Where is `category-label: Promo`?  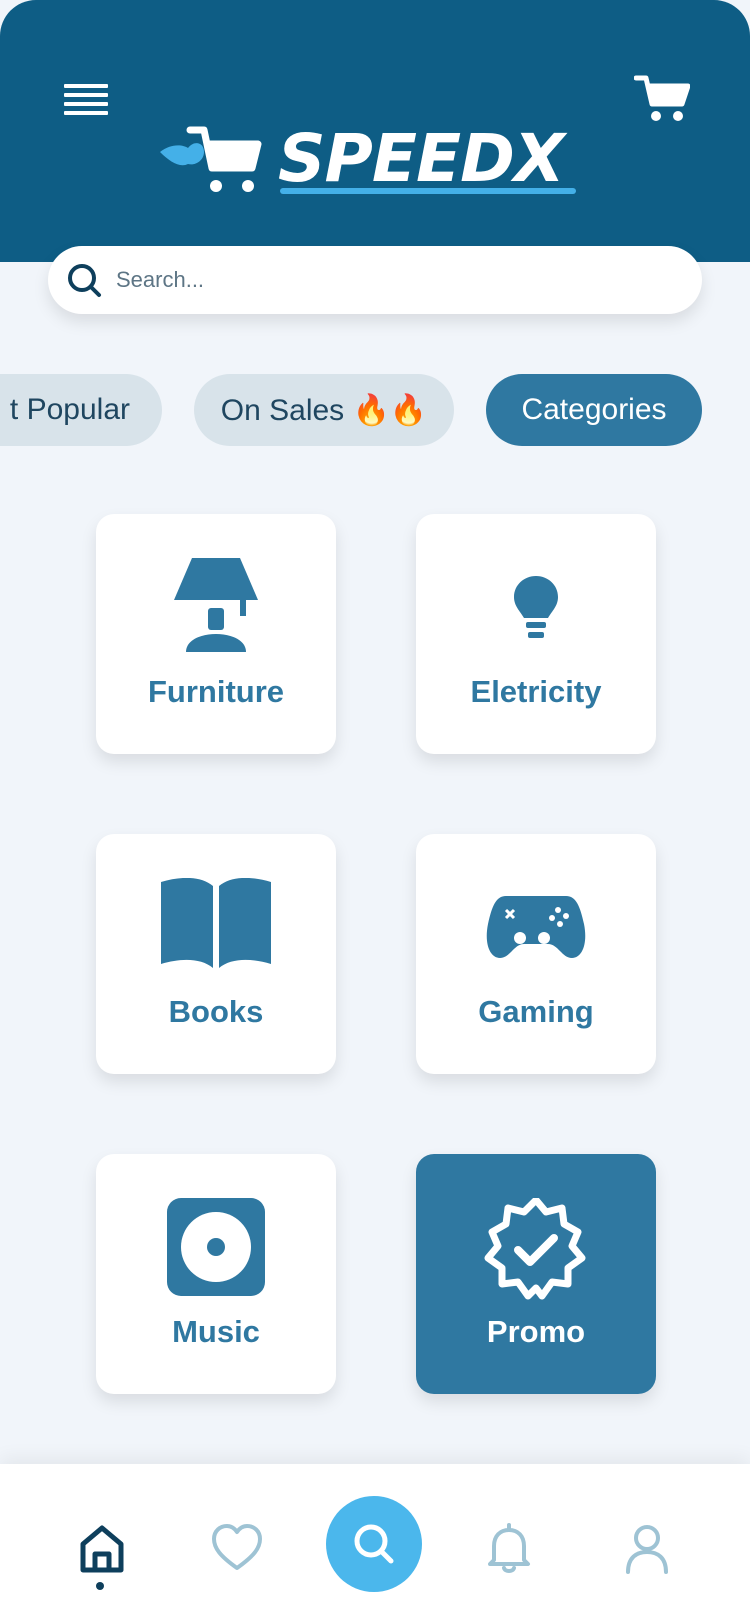
category-label: Promo is located at coordinates (536, 1331).